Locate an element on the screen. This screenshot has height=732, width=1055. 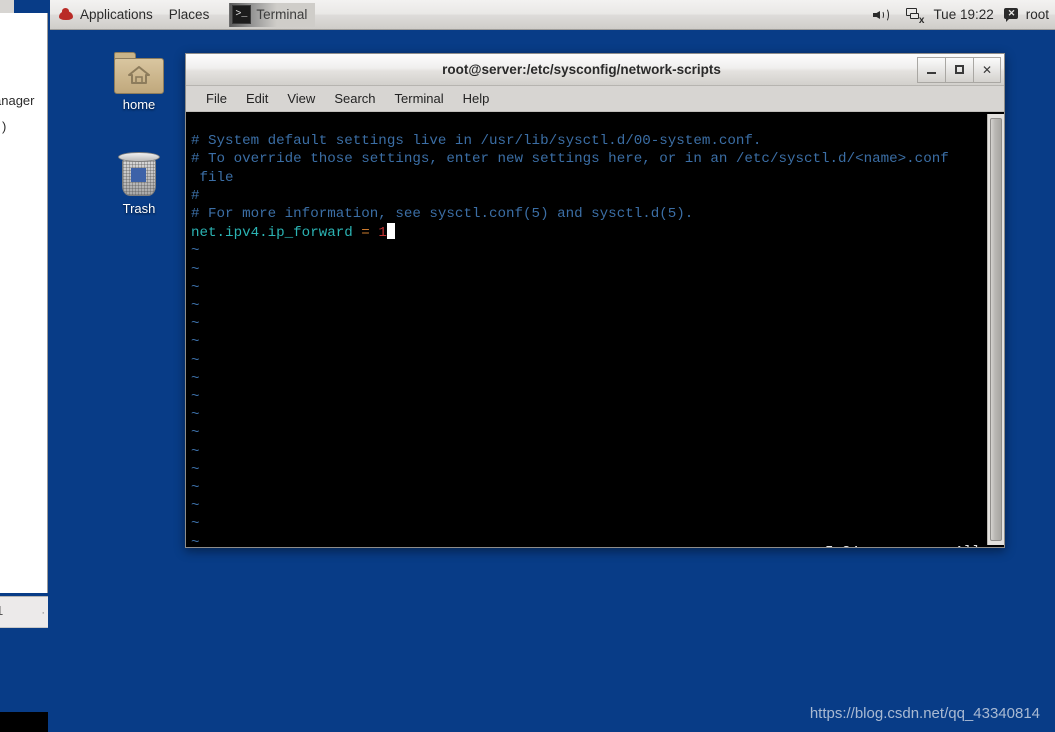
menu-places-label: Places is located at coordinates (189, 14).